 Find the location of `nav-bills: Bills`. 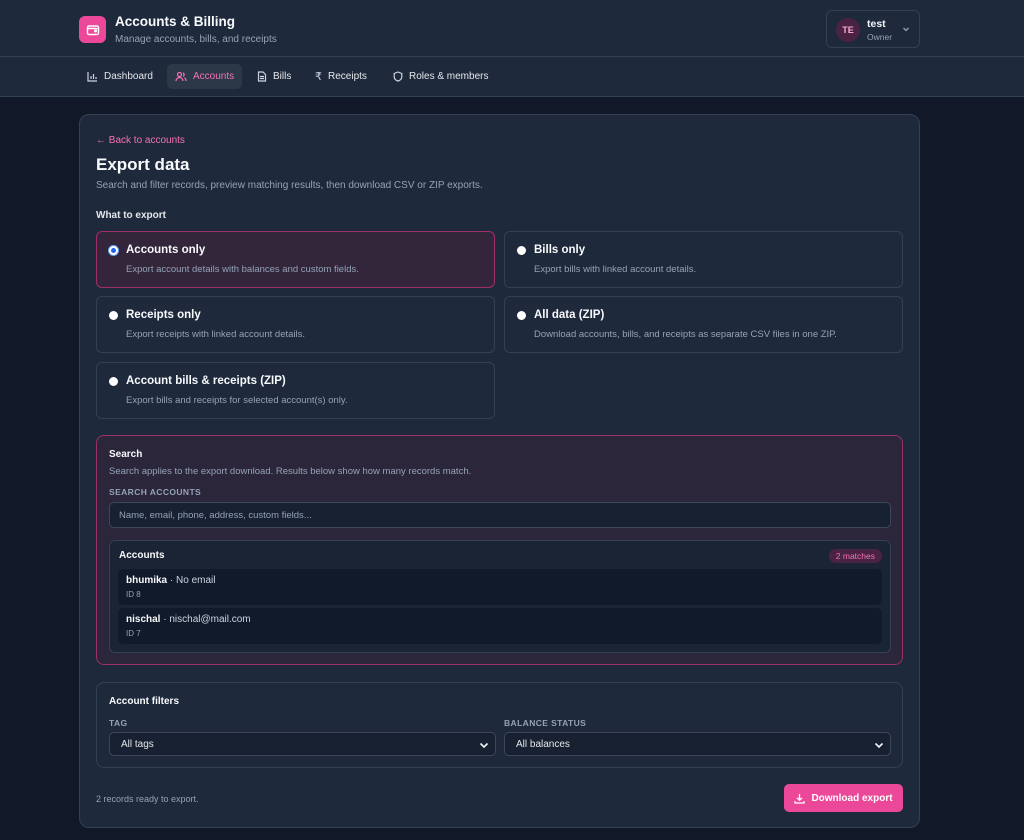

nav-bills: Bills is located at coordinates (274, 76).